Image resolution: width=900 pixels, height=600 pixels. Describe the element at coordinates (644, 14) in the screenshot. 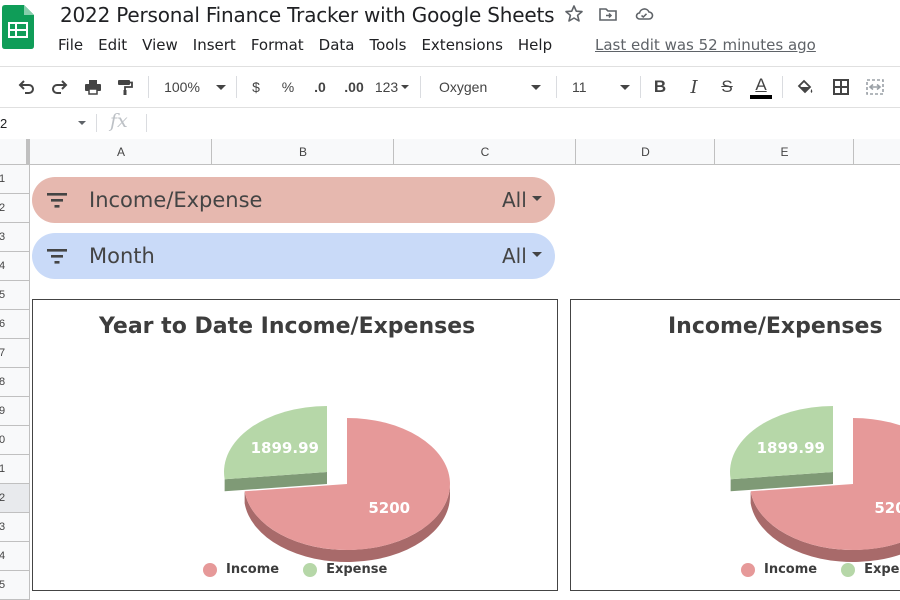

I see `cloud-saved-icon` at that location.